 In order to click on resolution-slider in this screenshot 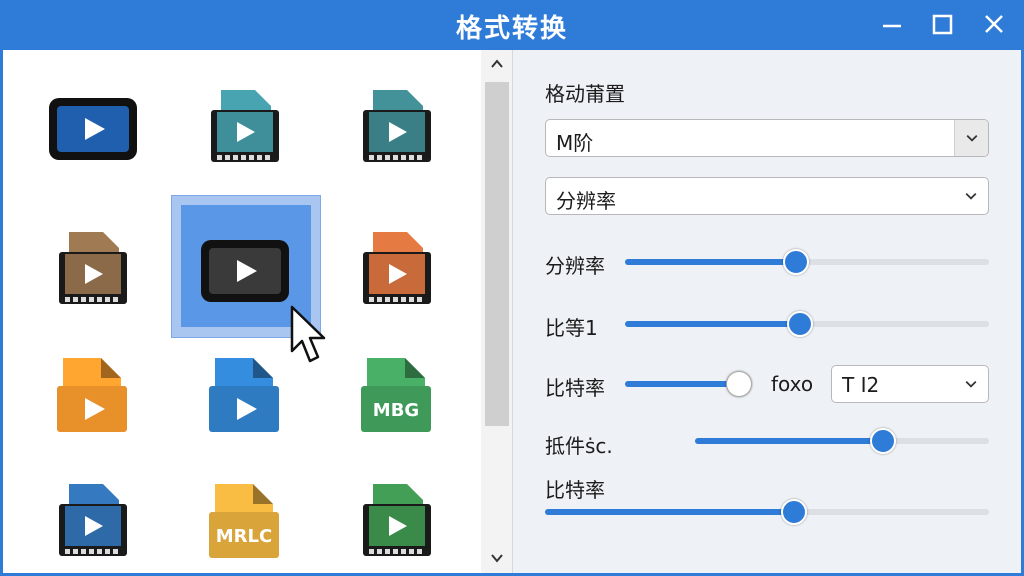, I will do `click(807, 262)`.